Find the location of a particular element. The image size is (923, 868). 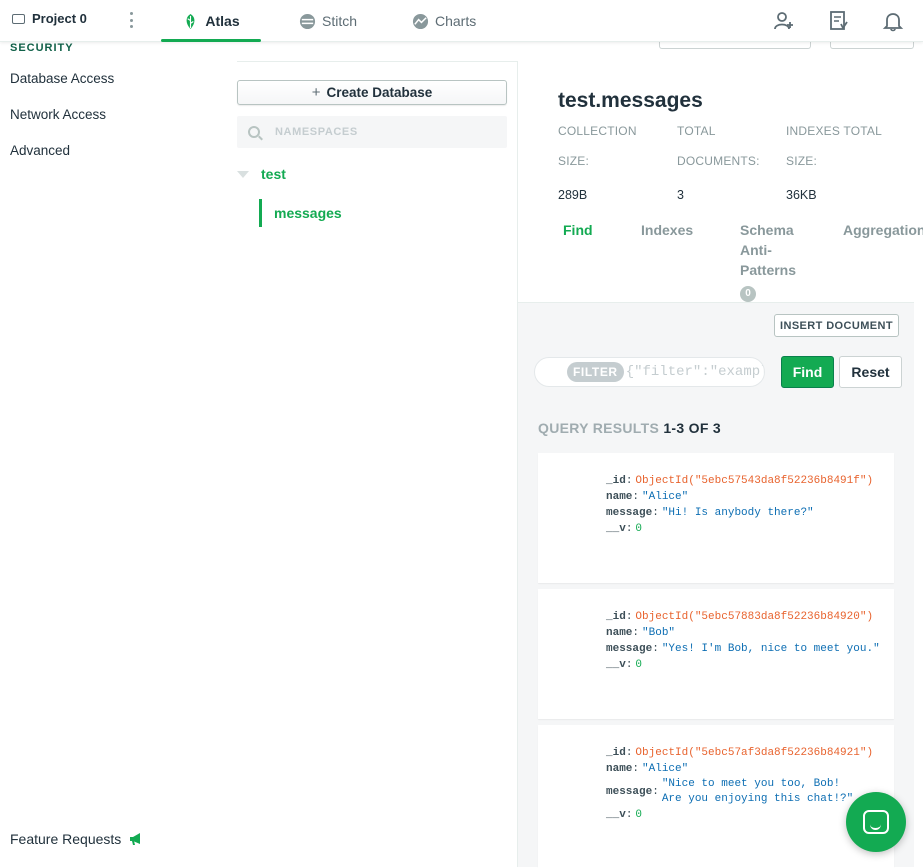

filter-input: FILTER {"filter":"example"} is located at coordinates (649, 372).